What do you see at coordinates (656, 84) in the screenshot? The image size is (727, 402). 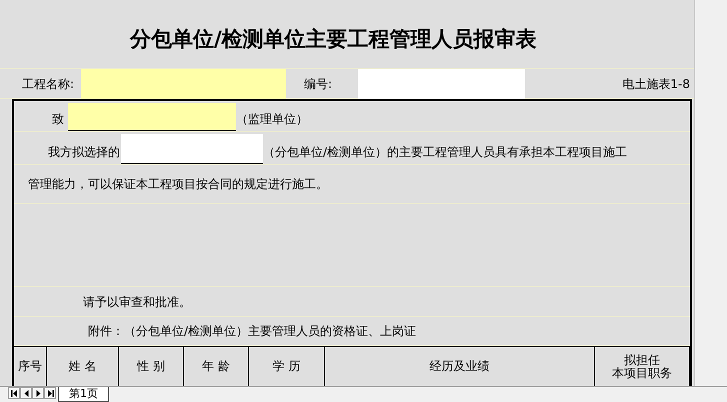 I see `form-code: 电土施表1-8` at bounding box center [656, 84].